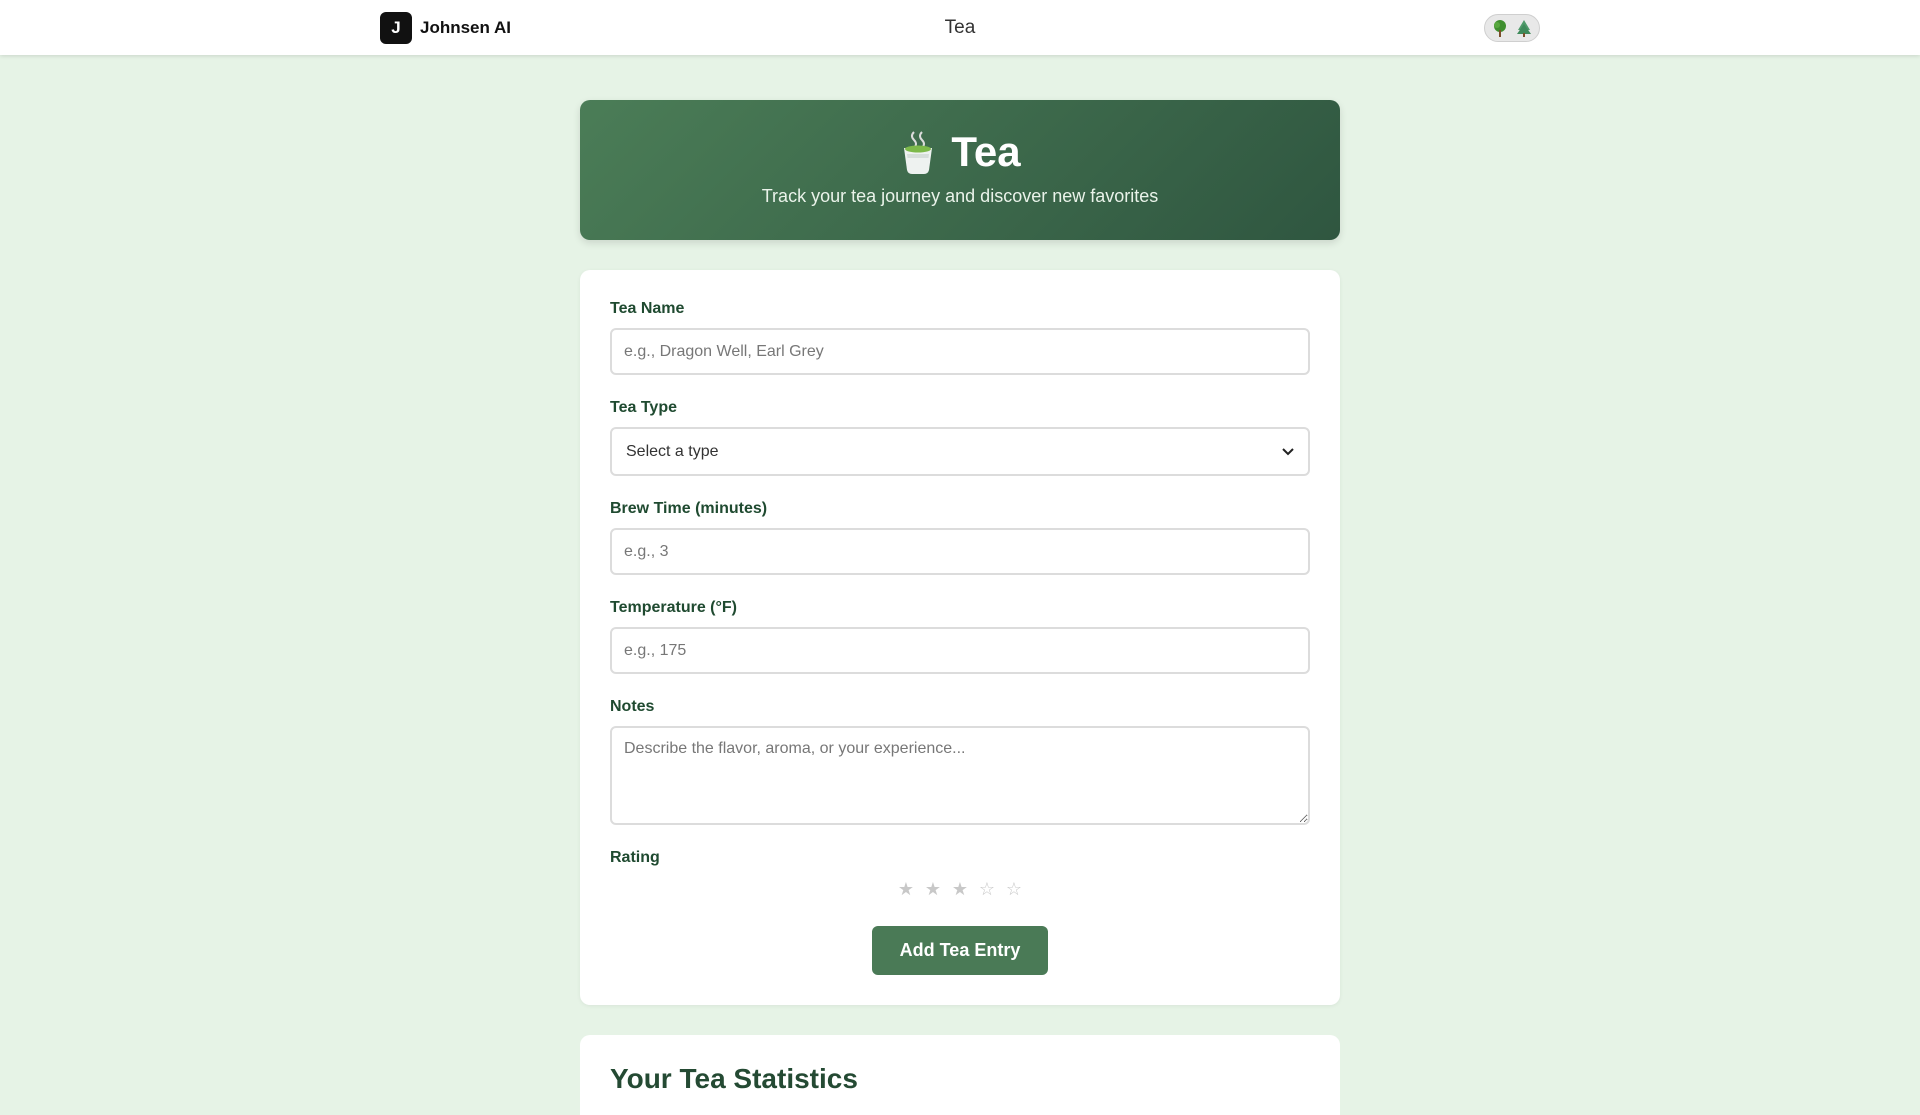 The width and height of the screenshot is (1920, 1115). What do you see at coordinates (1500, 28) in the screenshot?
I see `deciduous-tree-icon` at bounding box center [1500, 28].